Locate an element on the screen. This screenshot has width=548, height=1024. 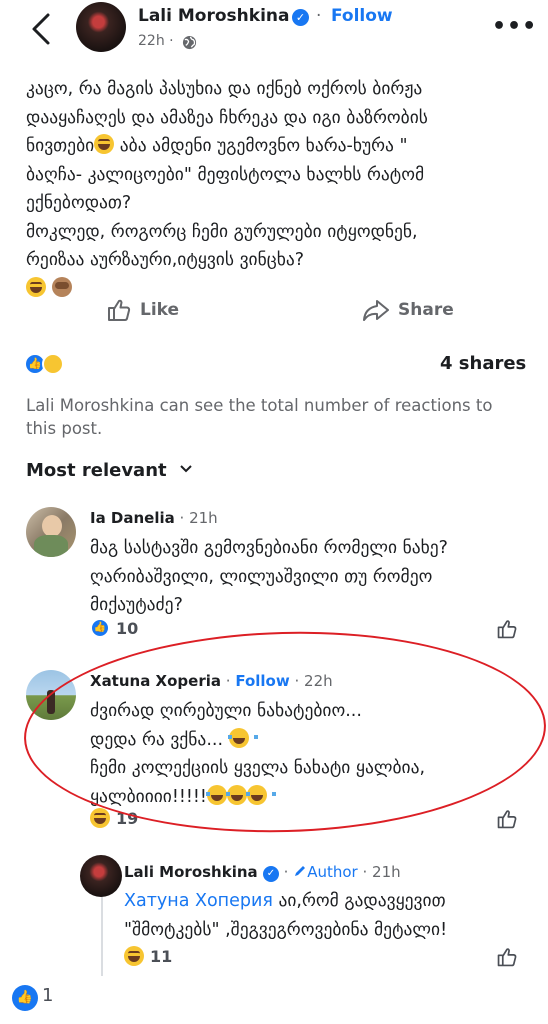
reaction-summary: 👍 is located at coordinates (49, 364).